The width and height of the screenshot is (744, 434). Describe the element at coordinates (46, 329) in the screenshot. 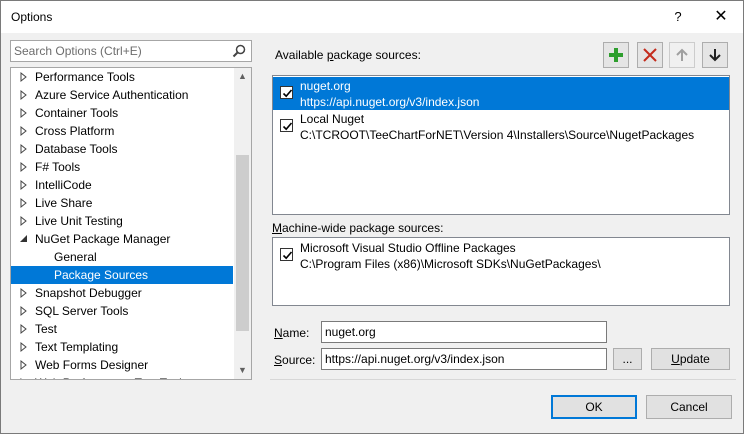

I see `tree-item-label: Test` at that location.